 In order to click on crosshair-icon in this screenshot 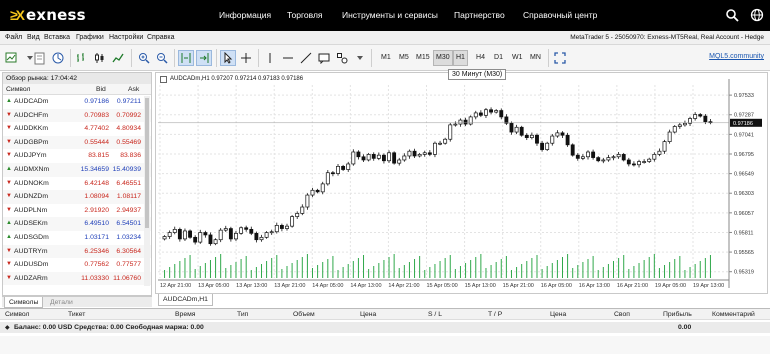, I will do `click(246, 58)`.